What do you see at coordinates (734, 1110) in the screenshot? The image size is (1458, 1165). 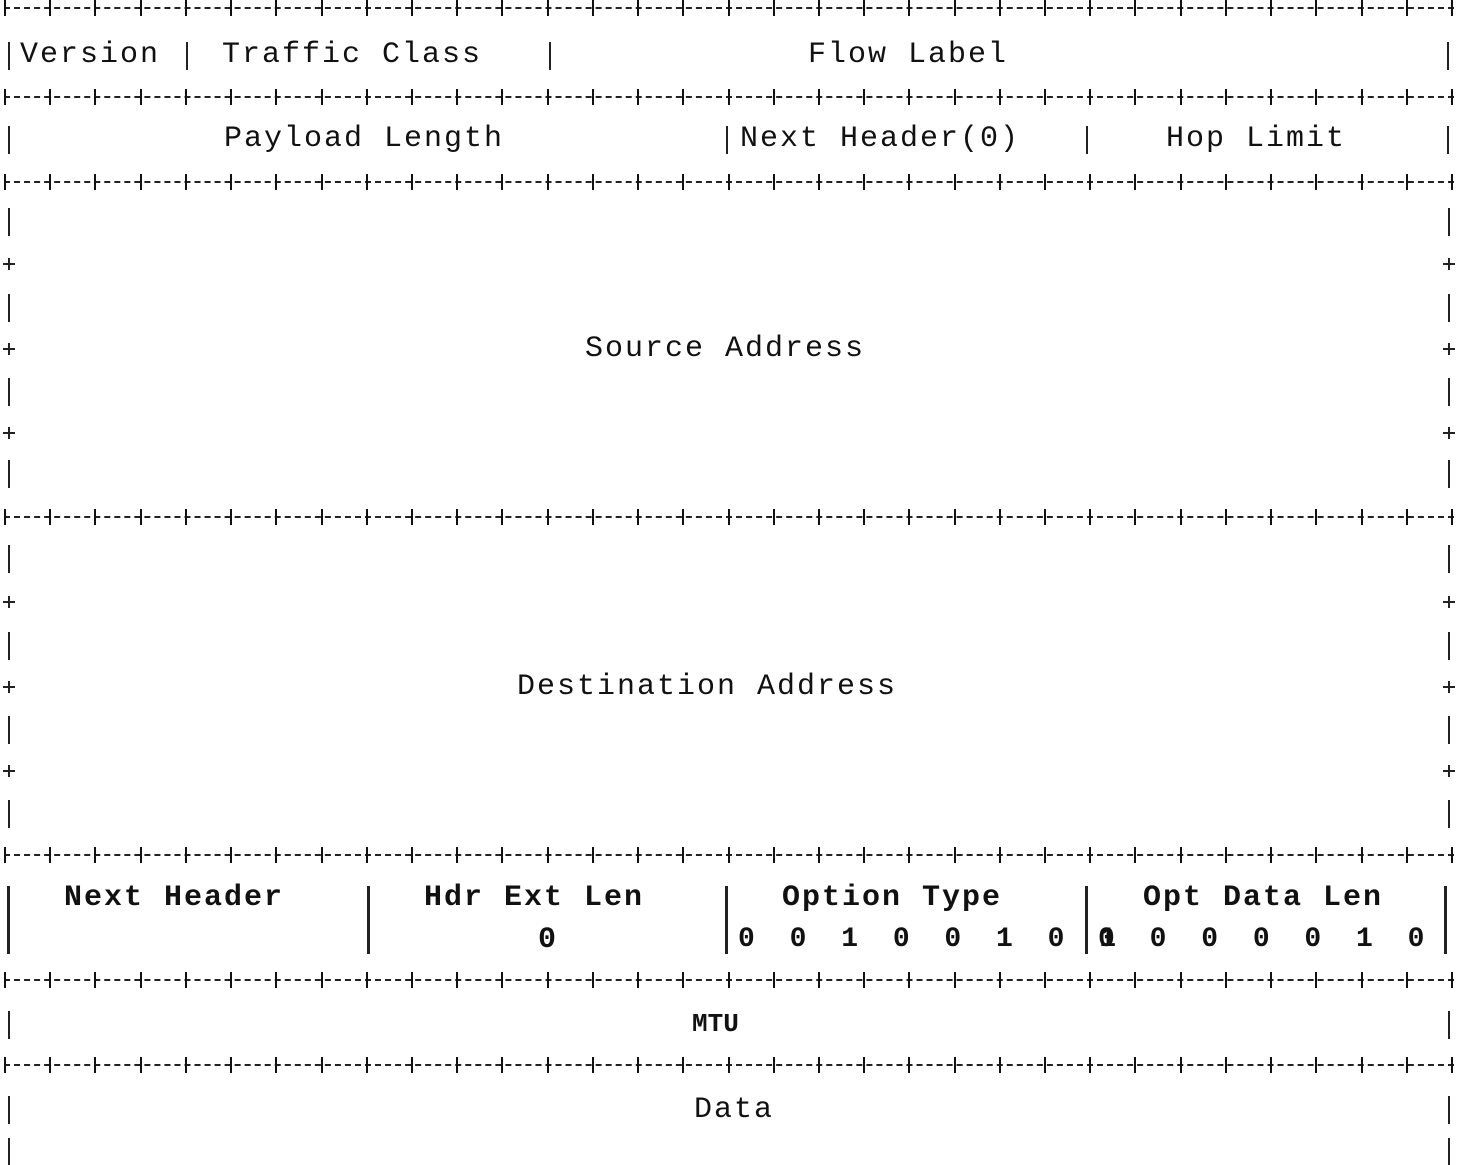 I see `field-data: Data` at bounding box center [734, 1110].